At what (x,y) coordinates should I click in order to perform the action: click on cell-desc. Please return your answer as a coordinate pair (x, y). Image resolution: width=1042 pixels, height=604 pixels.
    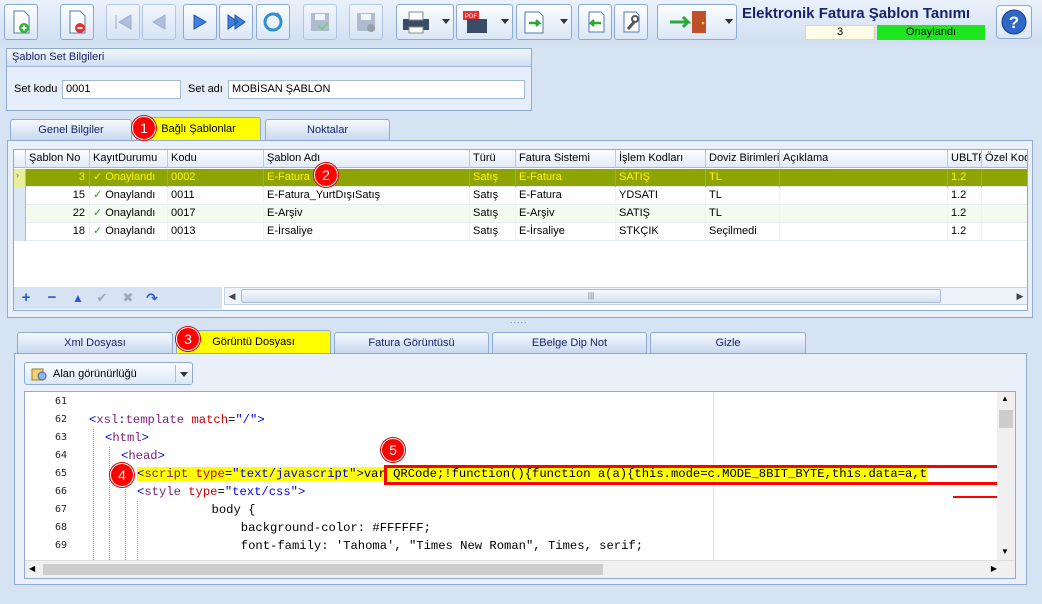
    Looking at the image, I should click on (864, 214).